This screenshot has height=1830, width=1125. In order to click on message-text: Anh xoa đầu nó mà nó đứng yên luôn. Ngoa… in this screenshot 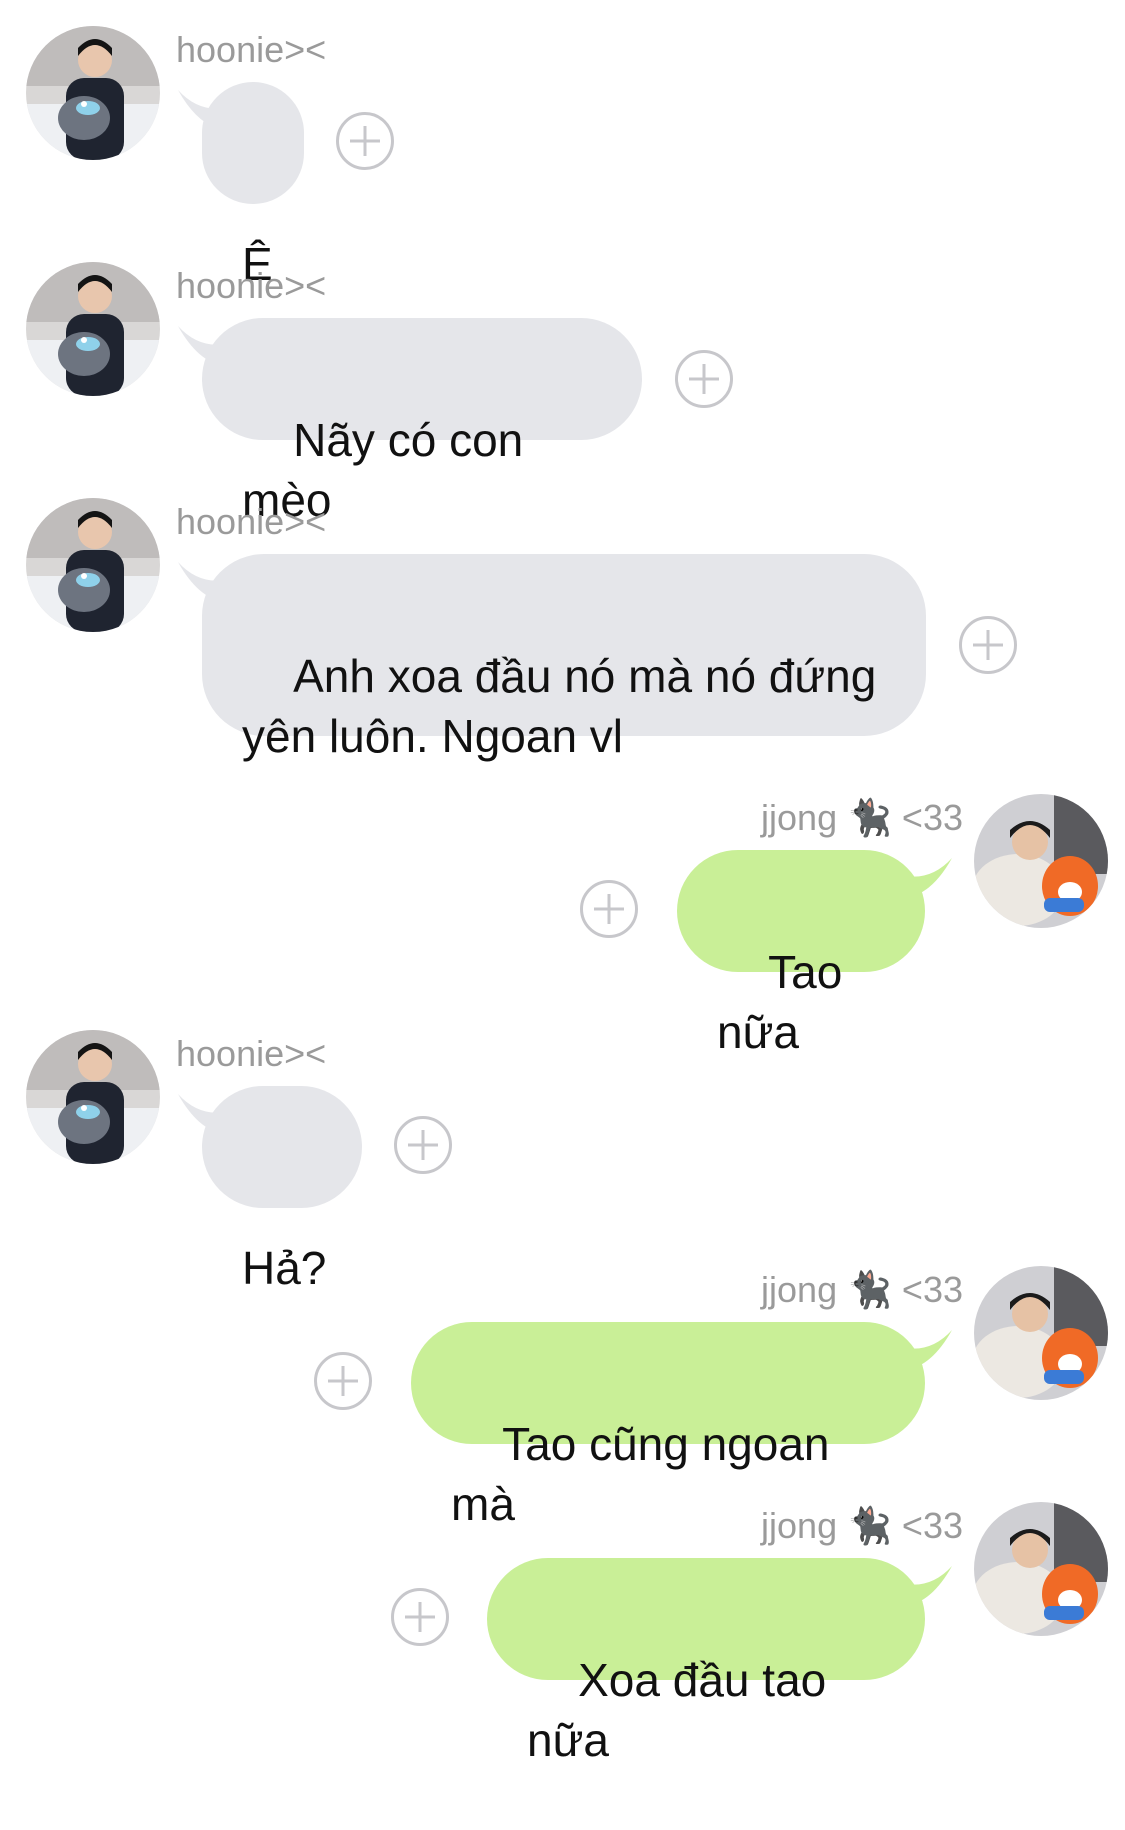, I will do `click(559, 706)`.